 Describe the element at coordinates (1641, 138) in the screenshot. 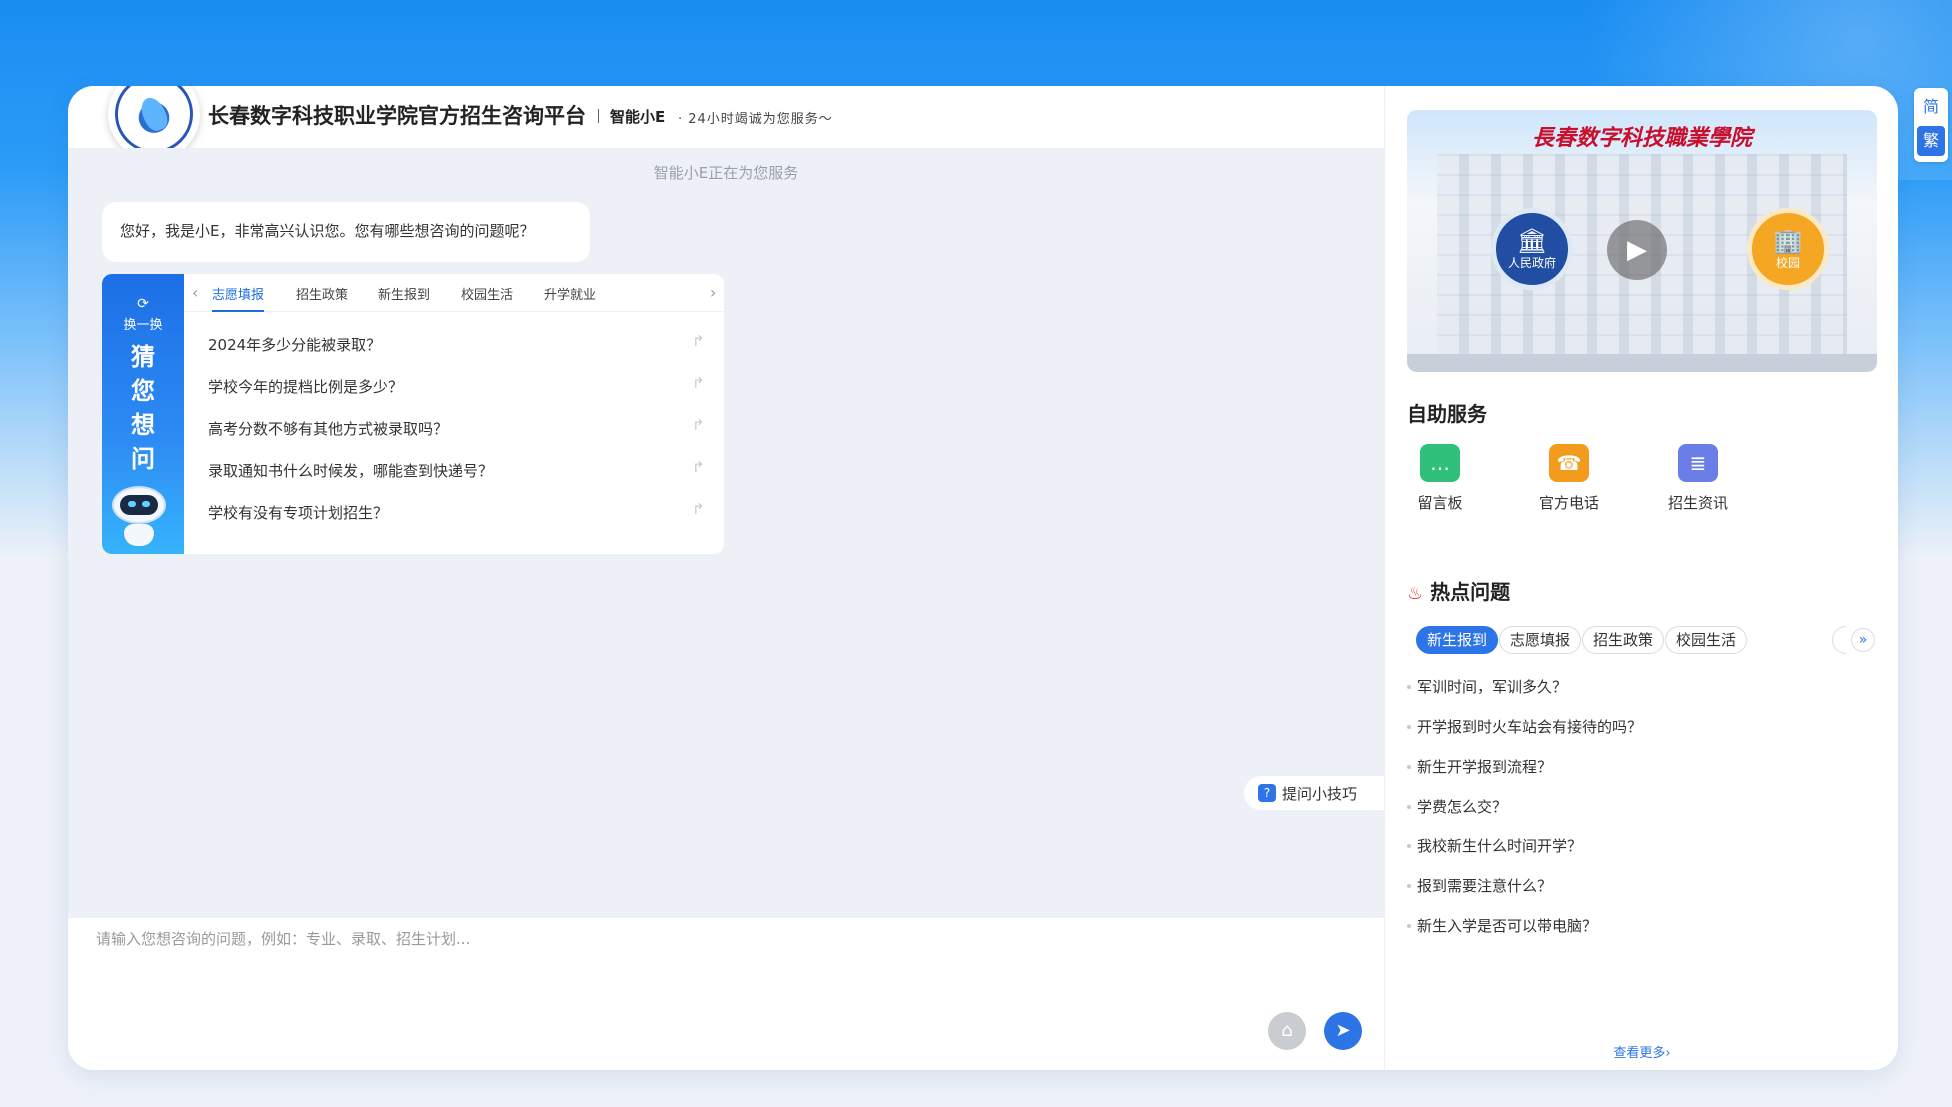

I see `banner-title: 長春数字科技職業學院` at that location.